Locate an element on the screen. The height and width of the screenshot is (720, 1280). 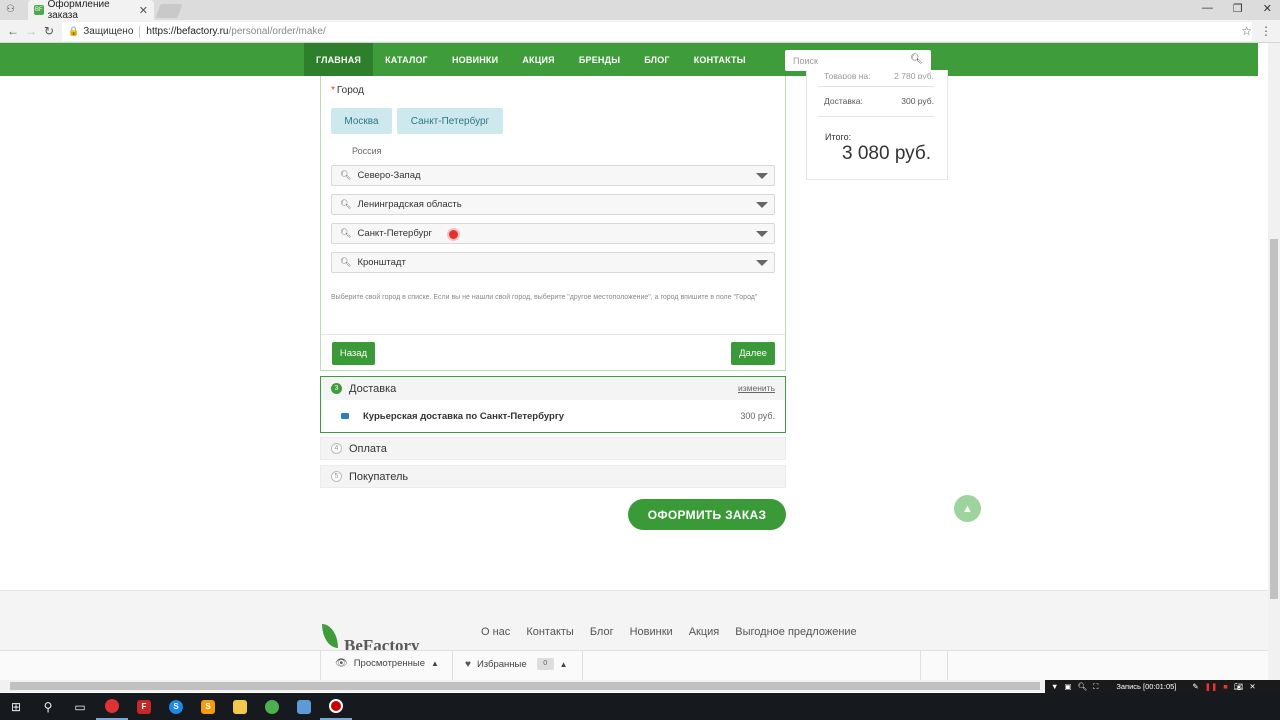
browser-tab: BF Оформление заказа ✕ is located at coordinates (91, 10).